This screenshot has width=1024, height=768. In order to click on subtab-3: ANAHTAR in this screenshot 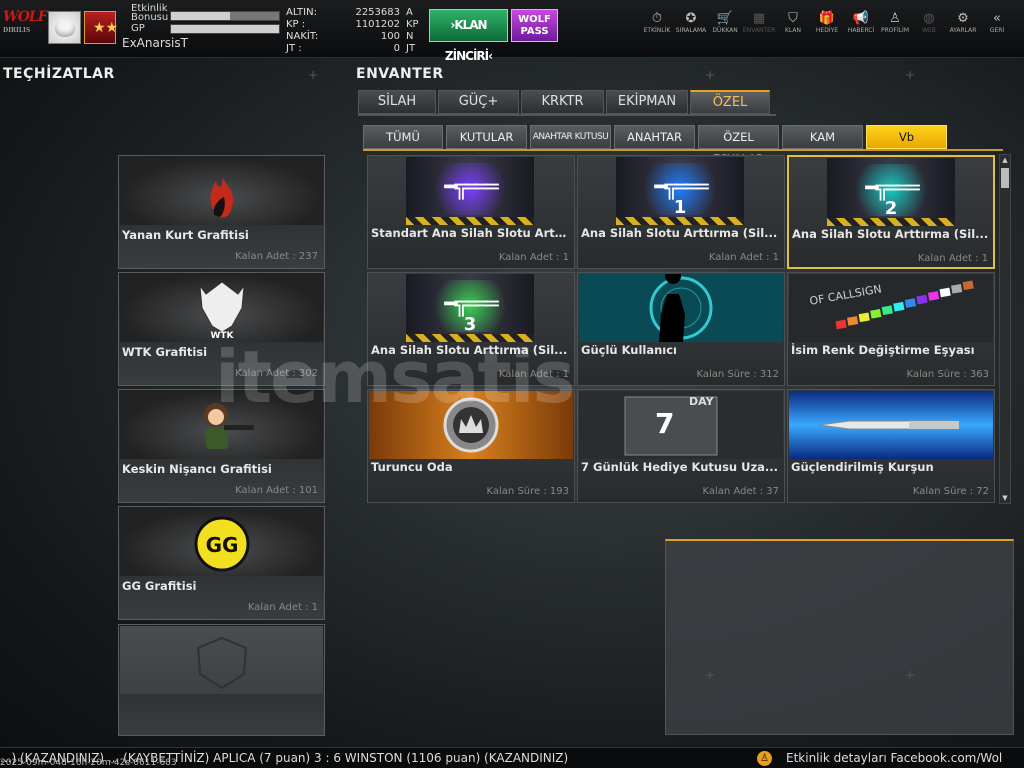, I will do `click(654, 137)`.